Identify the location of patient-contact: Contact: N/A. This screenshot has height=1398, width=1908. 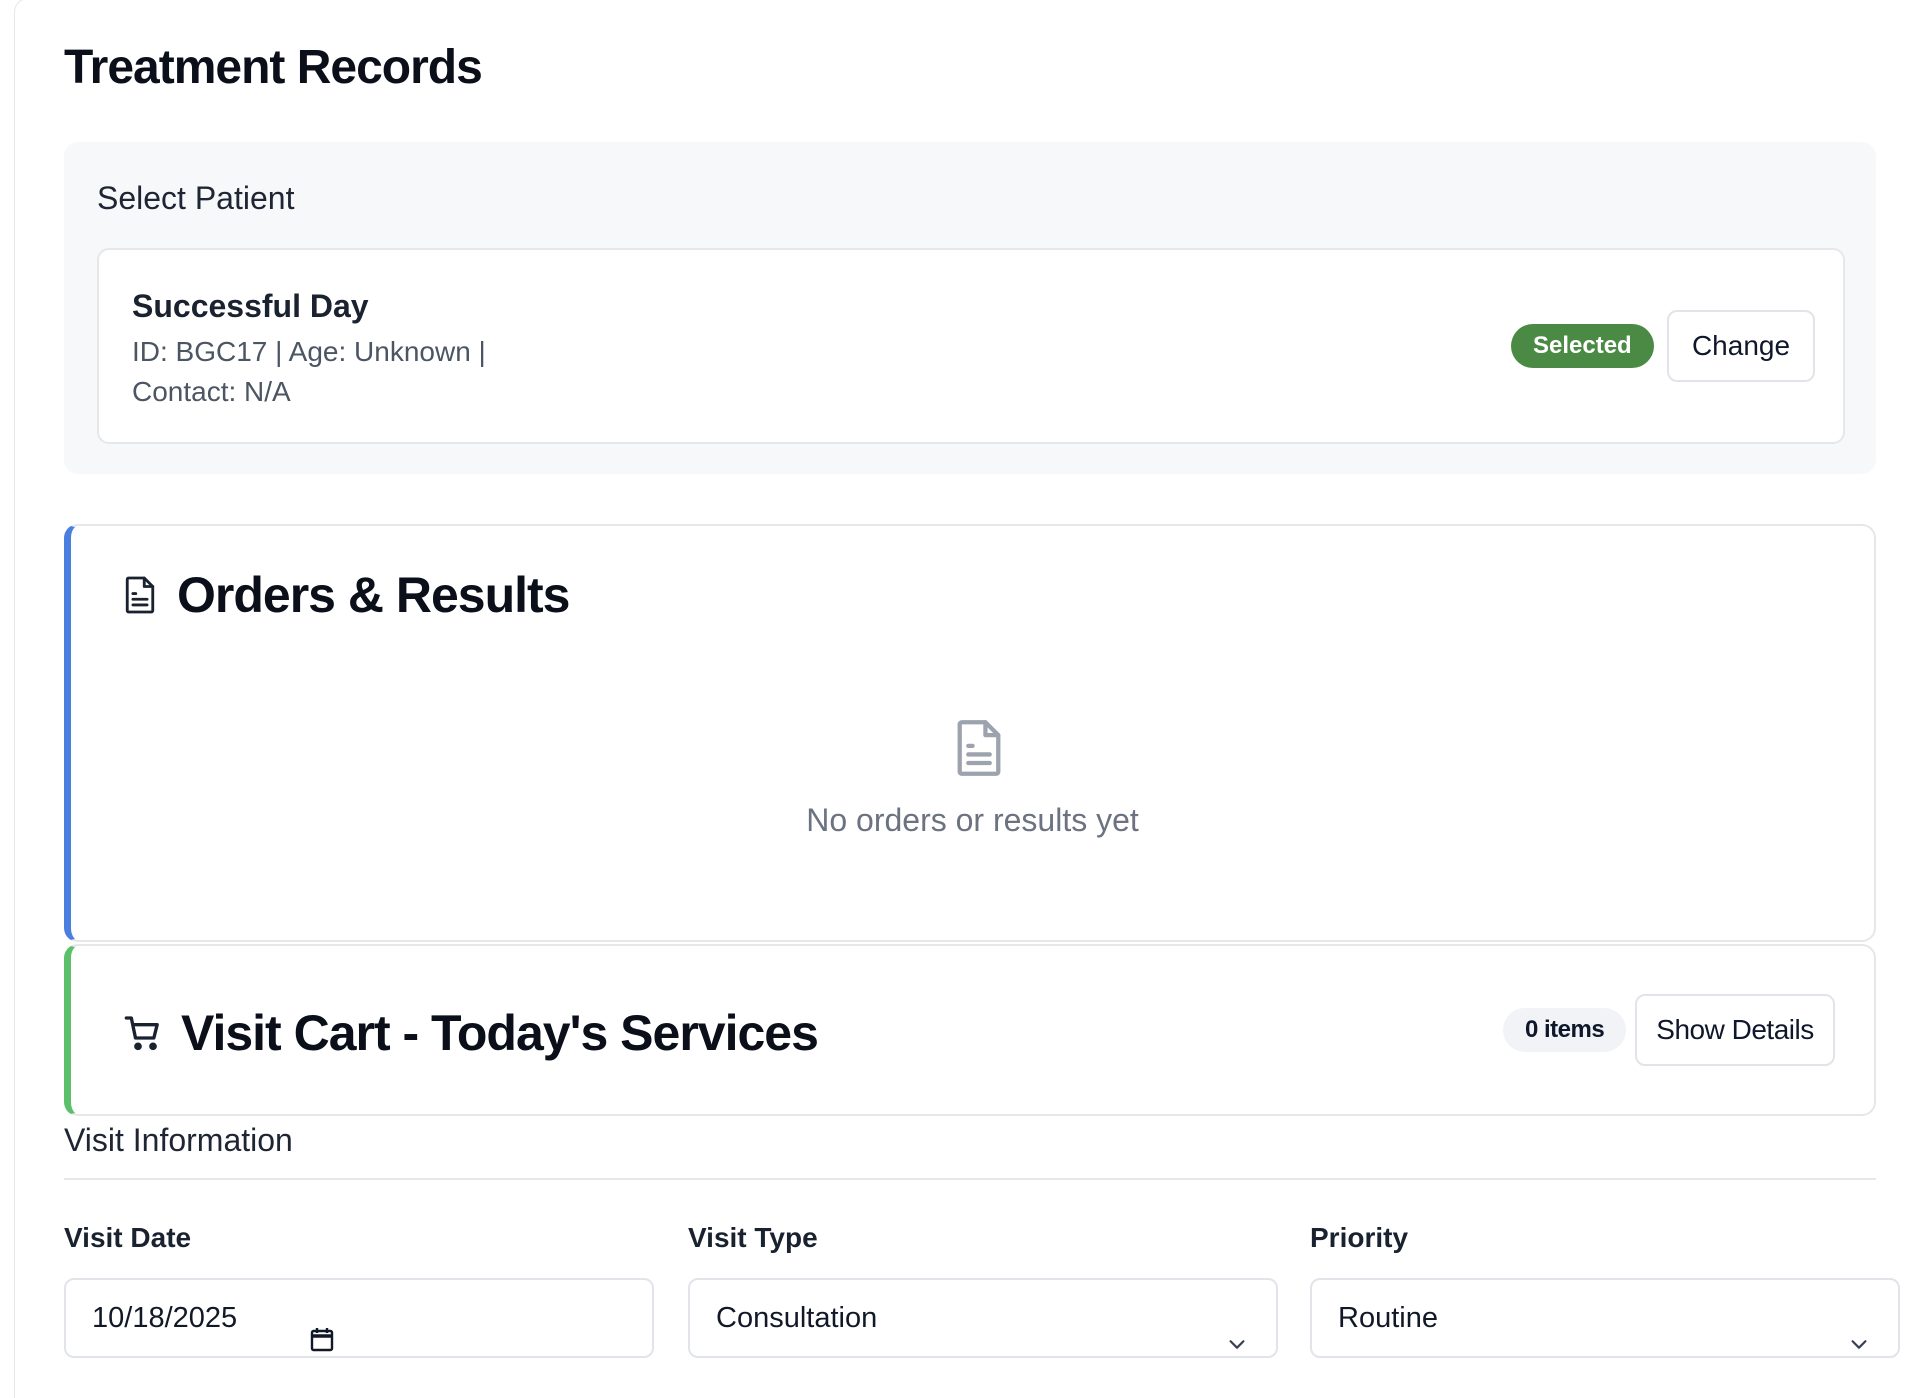
(211, 391).